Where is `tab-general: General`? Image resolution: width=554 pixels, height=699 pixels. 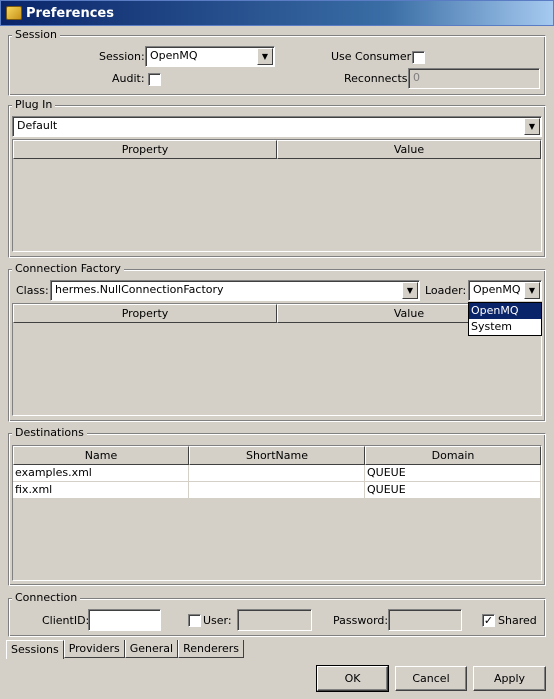 tab-general: General is located at coordinates (151, 649).